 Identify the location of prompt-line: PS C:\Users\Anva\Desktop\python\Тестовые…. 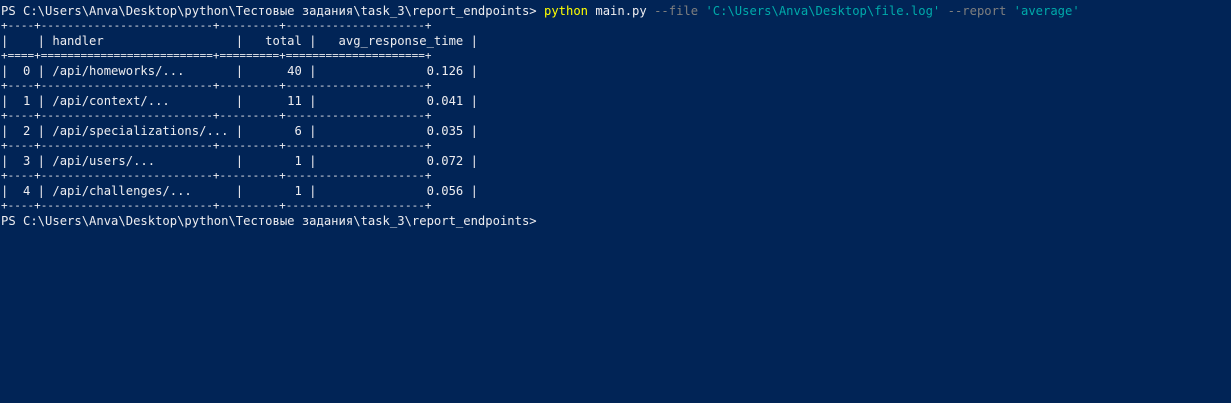
(616, 221).